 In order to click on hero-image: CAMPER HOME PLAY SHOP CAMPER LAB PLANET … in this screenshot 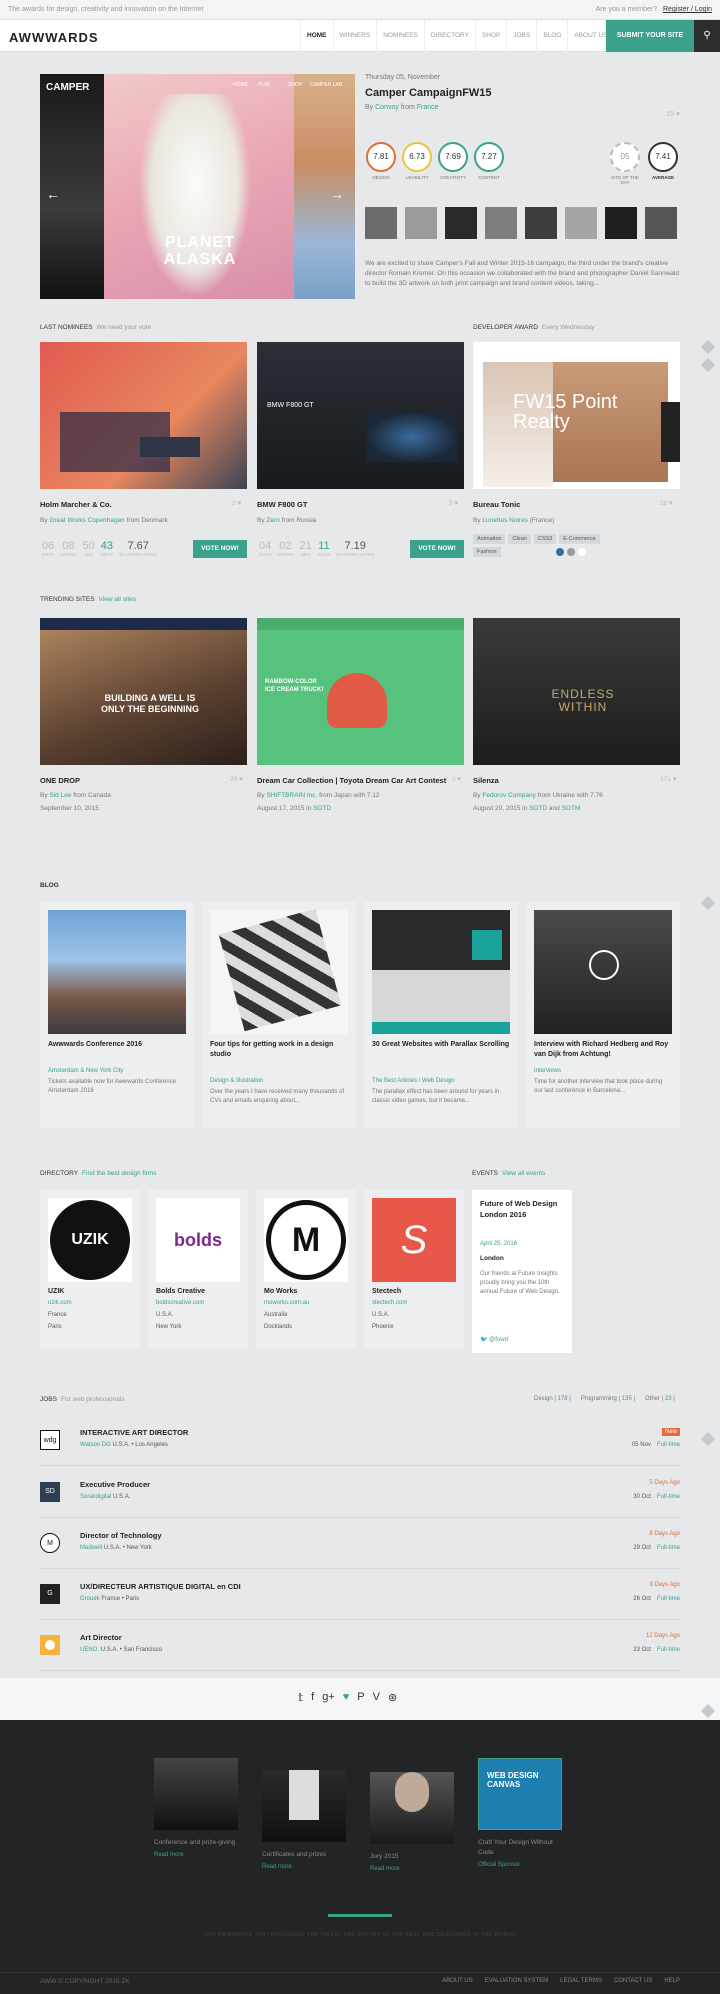, I will do `click(197, 186)`.